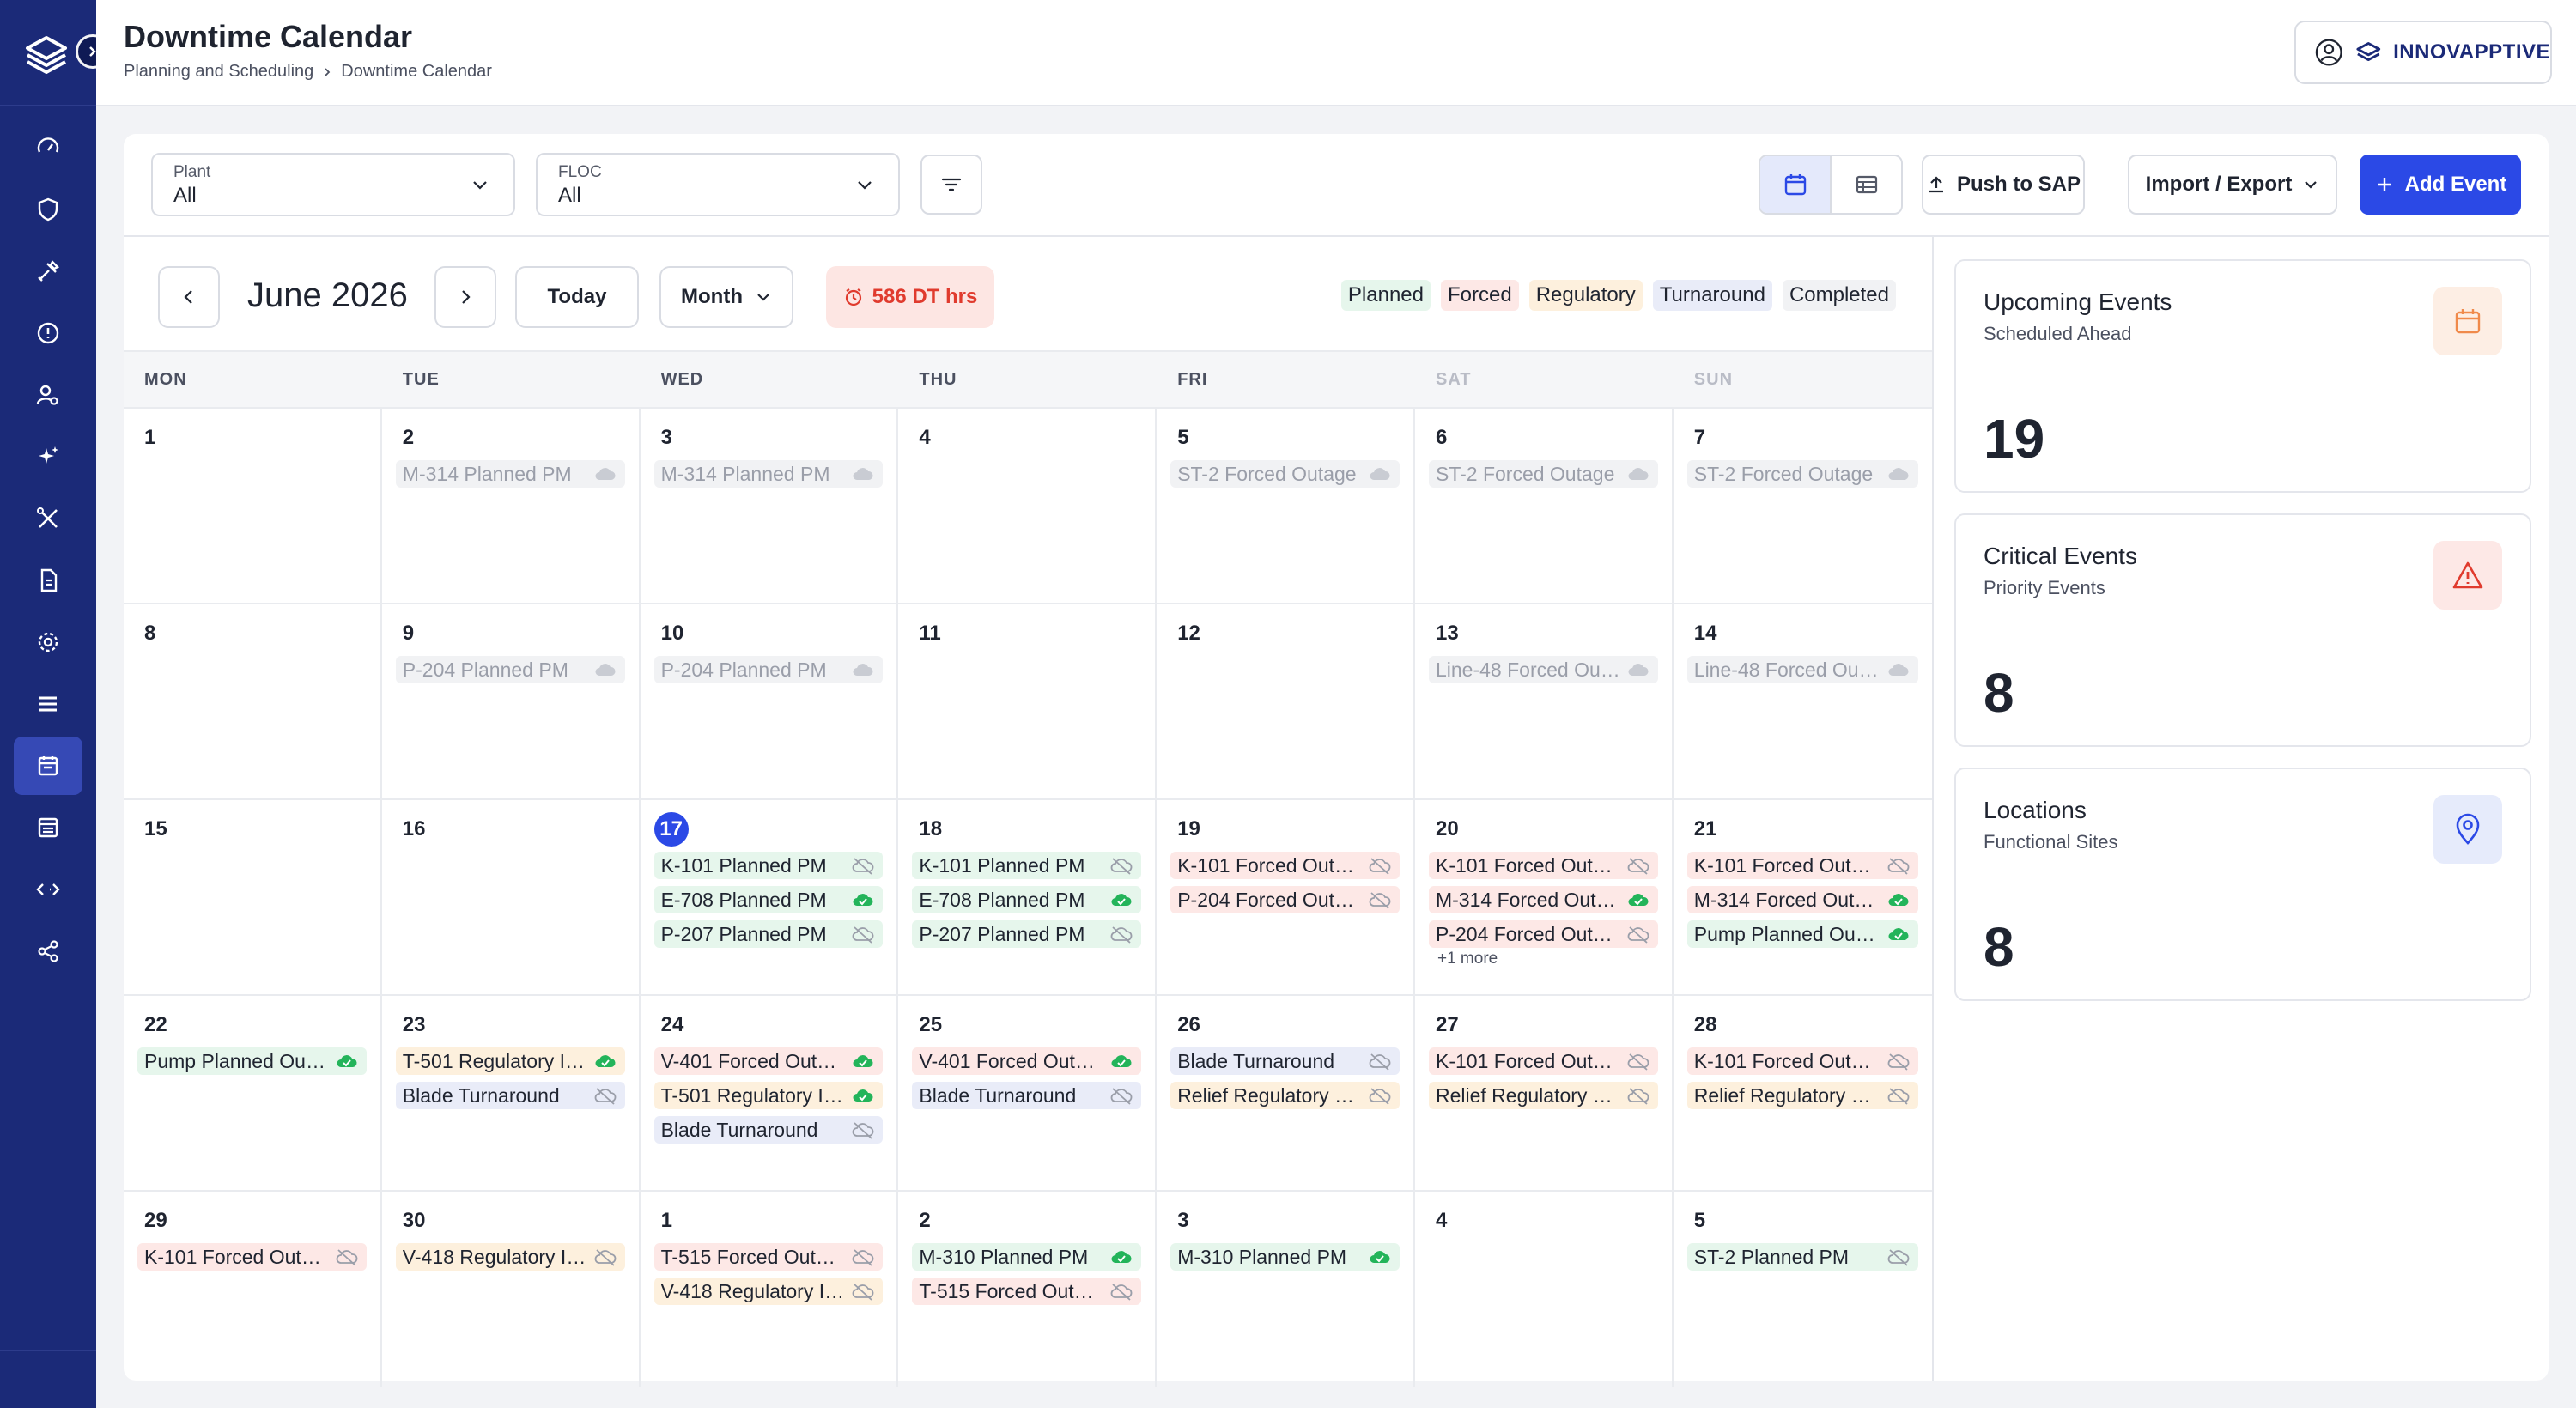 The width and height of the screenshot is (2576, 1408). I want to click on user-brand-menu: INNOVAPPTIVE, so click(2423, 52).